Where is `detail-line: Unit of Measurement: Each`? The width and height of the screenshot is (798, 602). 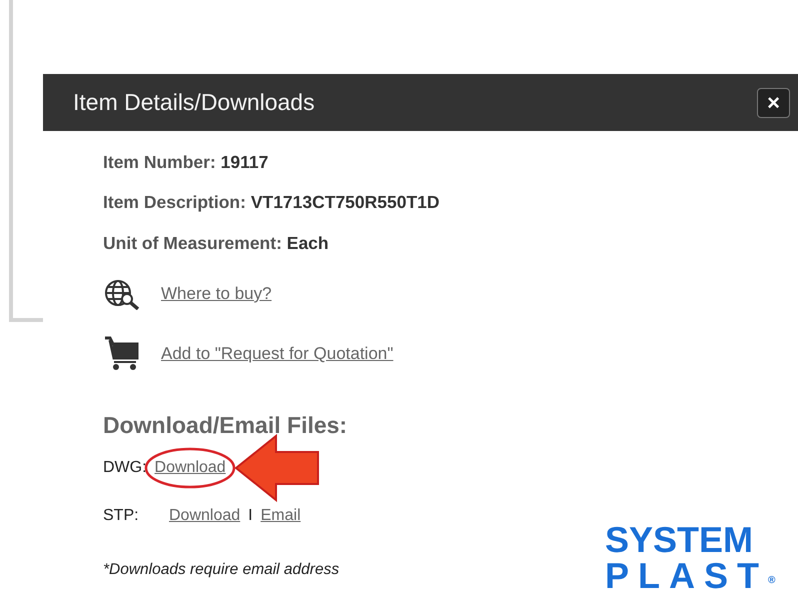
detail-line: Unit of Measurement: Each is located at coordinates (216, 243).